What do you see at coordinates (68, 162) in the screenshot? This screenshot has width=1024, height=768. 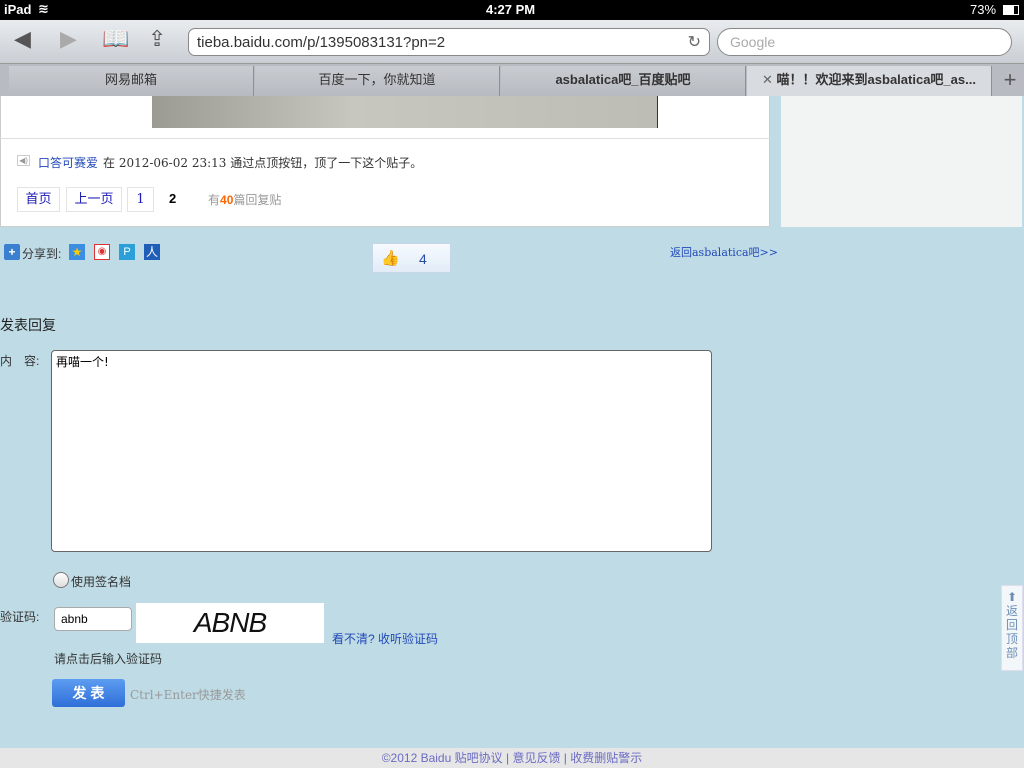 I see `user-link: 口答可赛爱` at bounding box center [68, 162].